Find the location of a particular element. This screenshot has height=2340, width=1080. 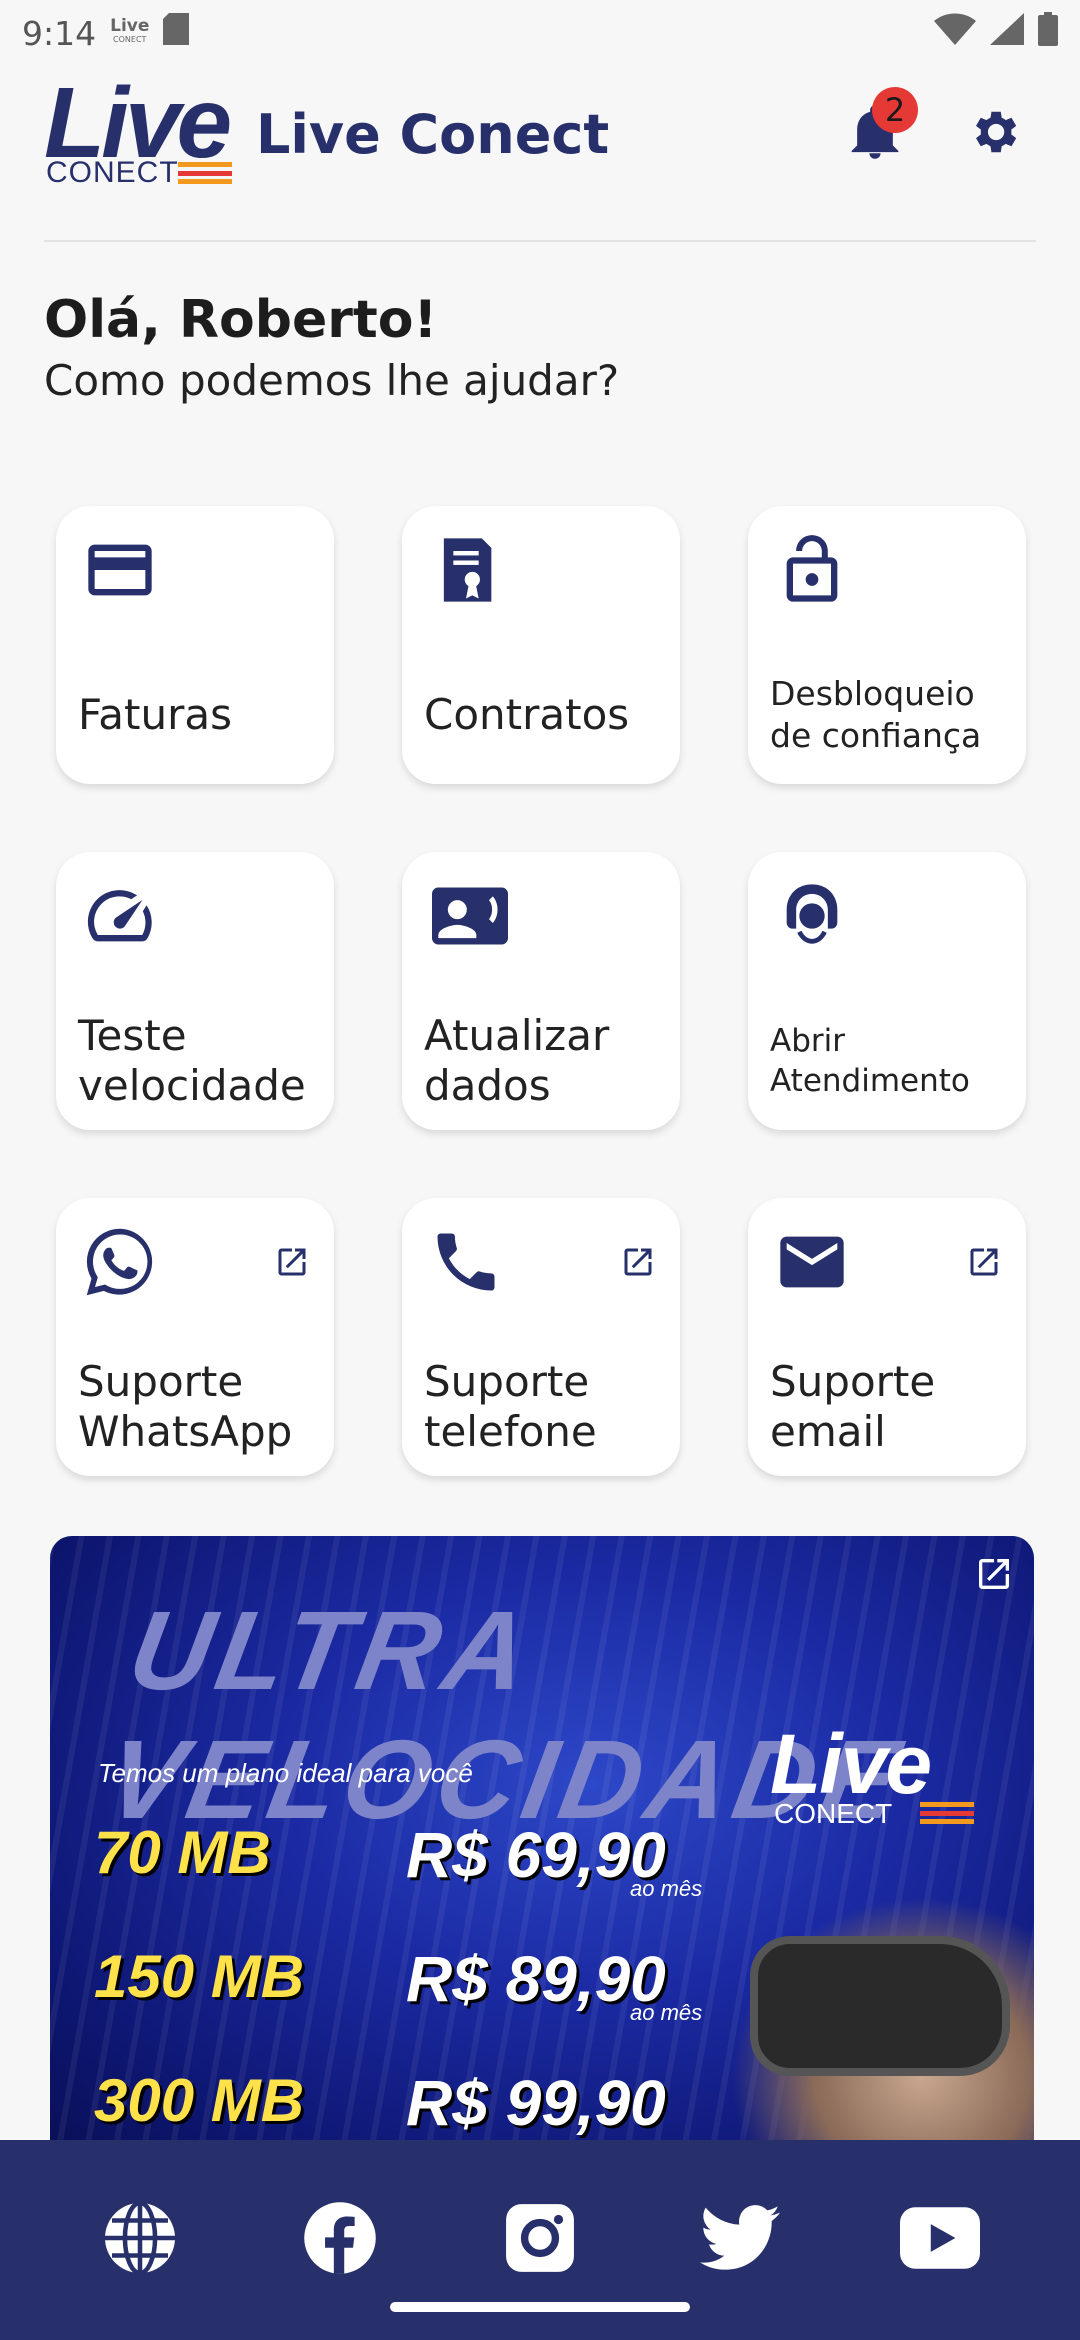

globe-icon is located at coordinates (140, 2240).